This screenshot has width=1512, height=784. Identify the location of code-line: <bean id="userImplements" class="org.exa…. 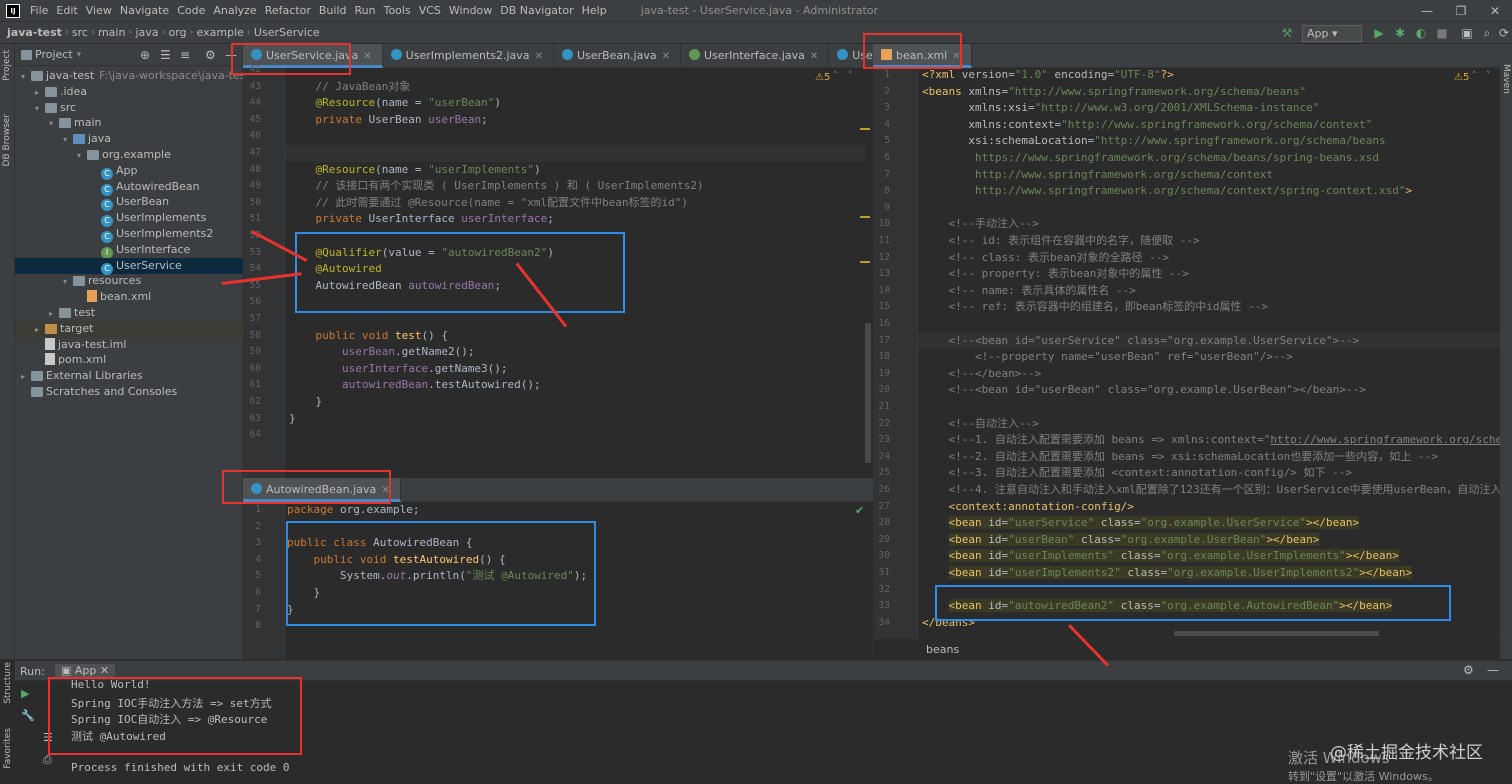
(1160, 556).